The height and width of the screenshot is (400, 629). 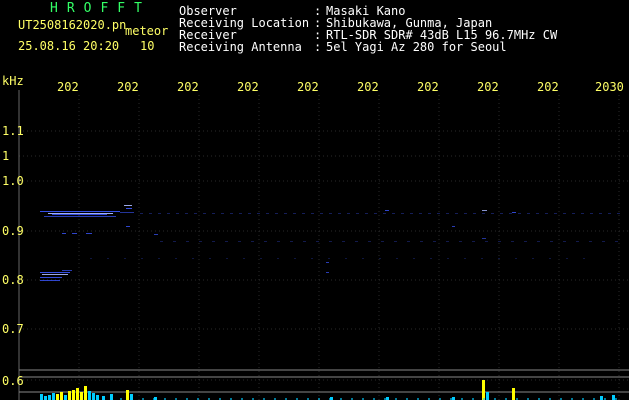 What do you see at coordinates (6, 156) in the screenshot?
I see `y-tick-label: 1` at bounding box center [6, 156].